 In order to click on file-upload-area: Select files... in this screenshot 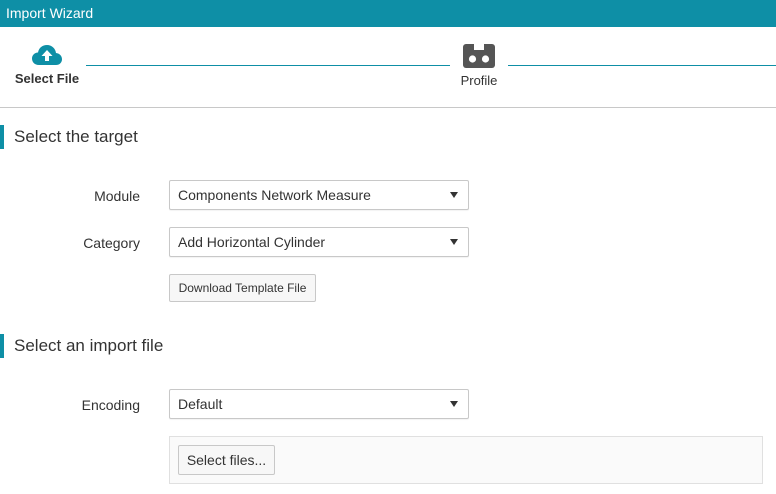, I will do `click(466, 460)`.